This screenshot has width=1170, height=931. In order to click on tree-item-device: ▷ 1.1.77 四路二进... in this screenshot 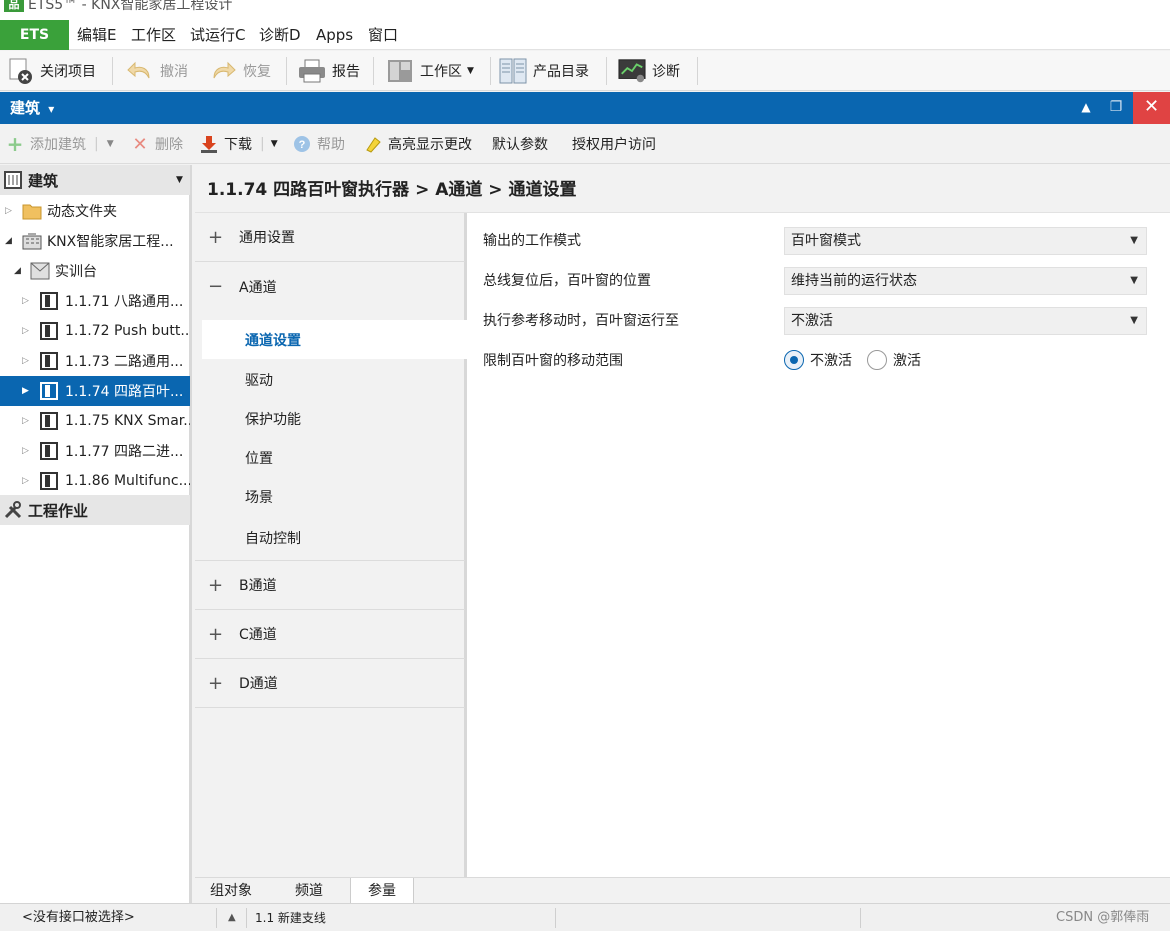, I will do `click(95, 451)`.